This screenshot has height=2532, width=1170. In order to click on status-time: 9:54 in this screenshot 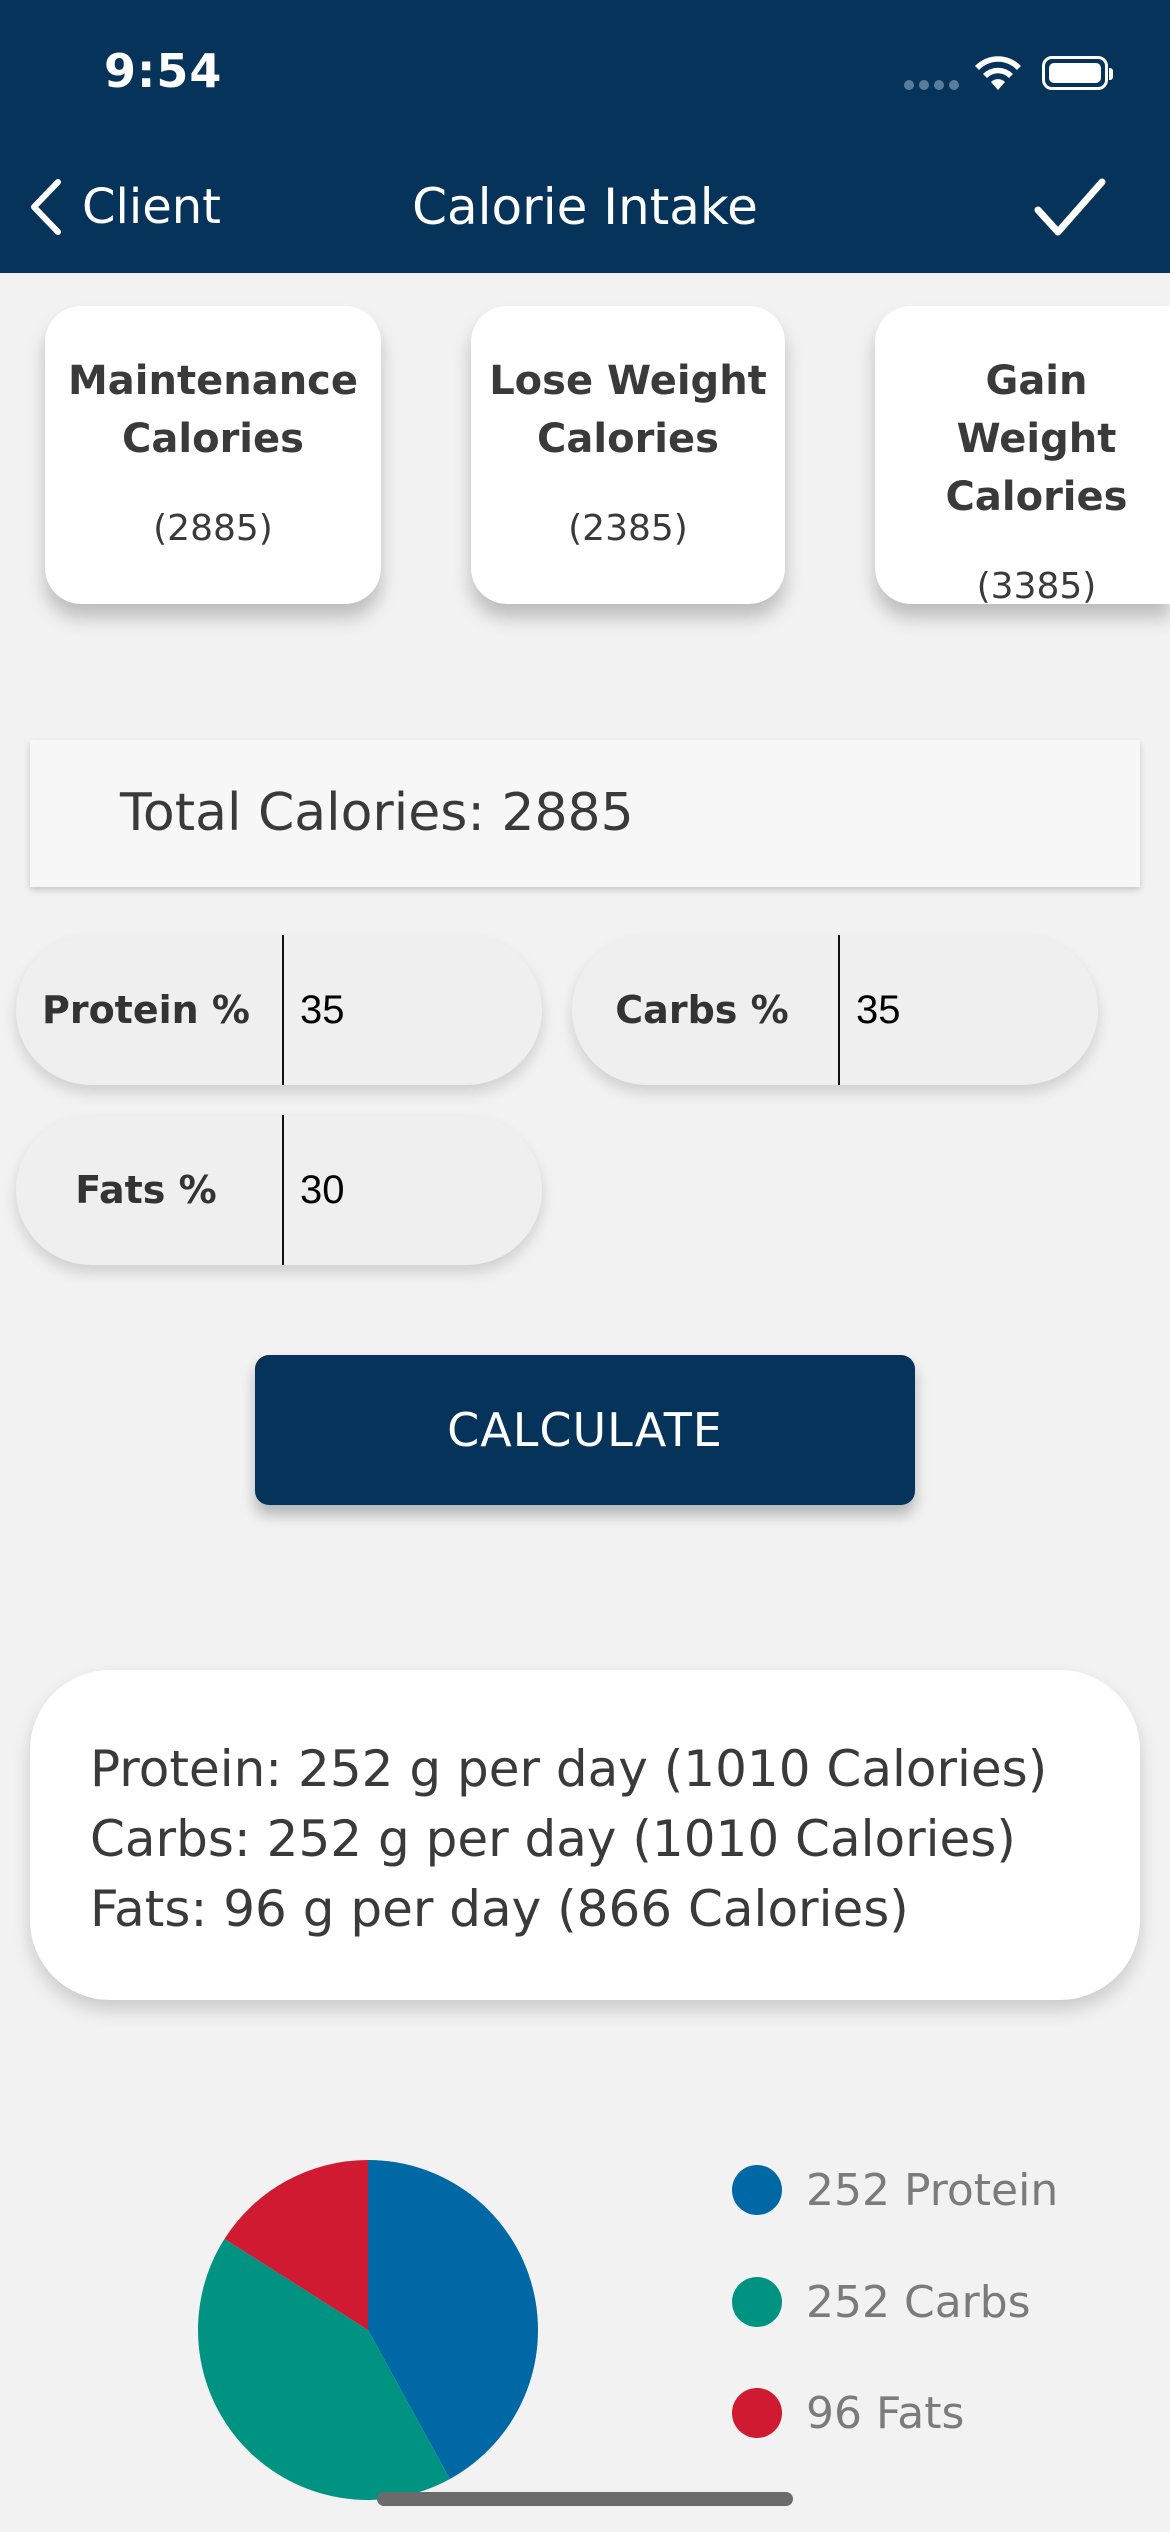, I will do `click(163, 71)`.